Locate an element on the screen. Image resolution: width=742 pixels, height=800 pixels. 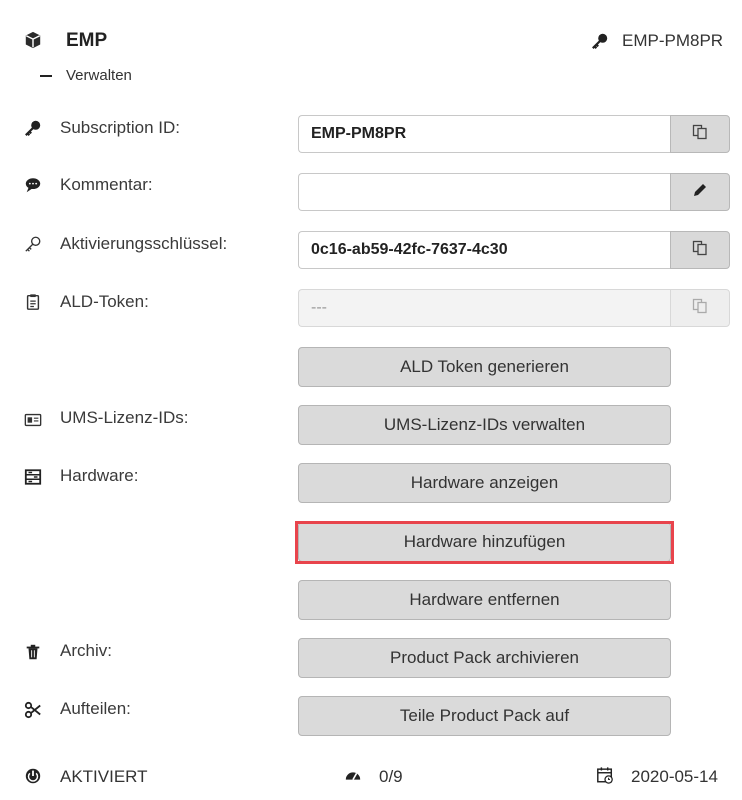
trash-icon is located at coordinates (33, 652).